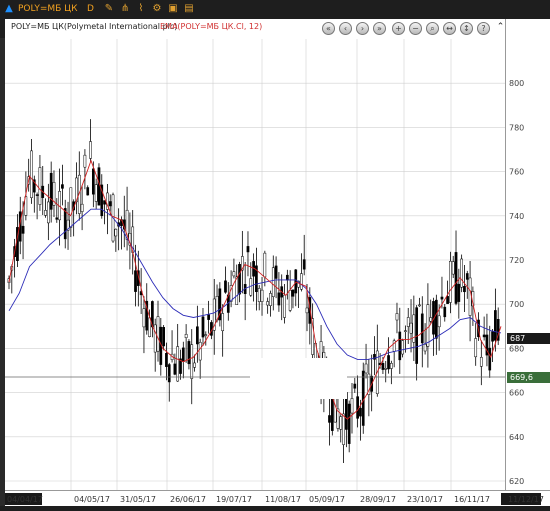  What do you see at coordinates (141, 9) in the screenshot?
I see `indicator-icon: ⌇` at bounding box center [141, 9].